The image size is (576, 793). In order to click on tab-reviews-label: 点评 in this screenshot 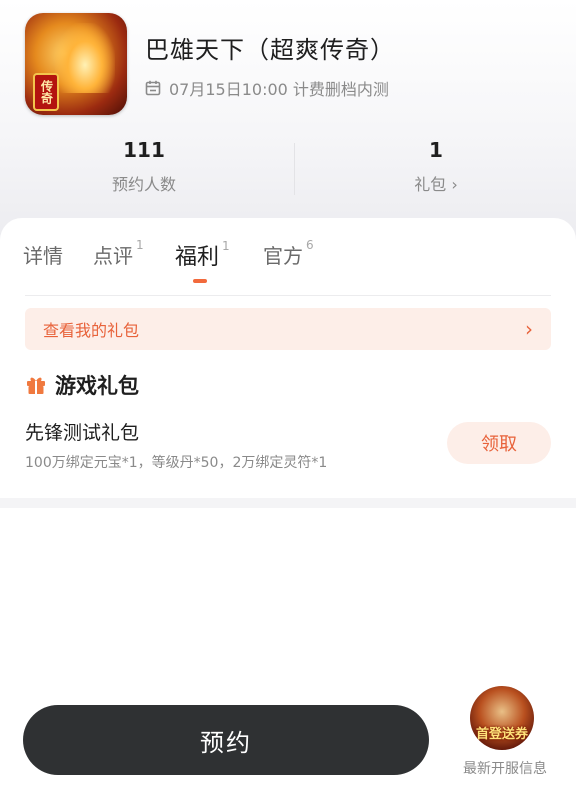, I will do `click(113, 256)`.